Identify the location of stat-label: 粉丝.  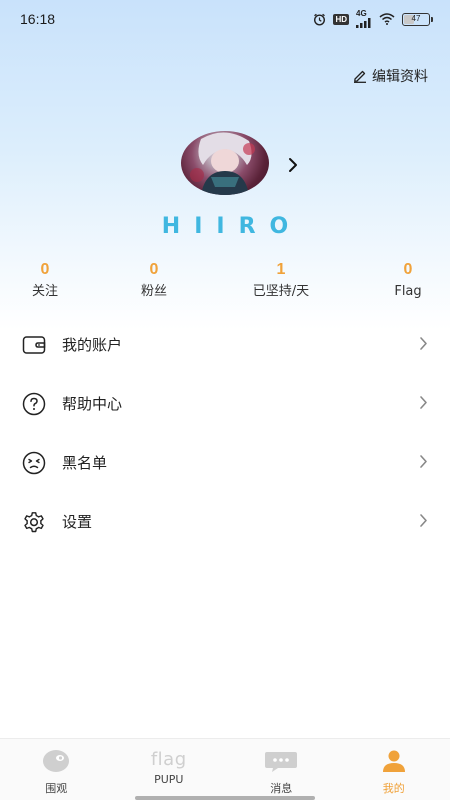
(153, 291).